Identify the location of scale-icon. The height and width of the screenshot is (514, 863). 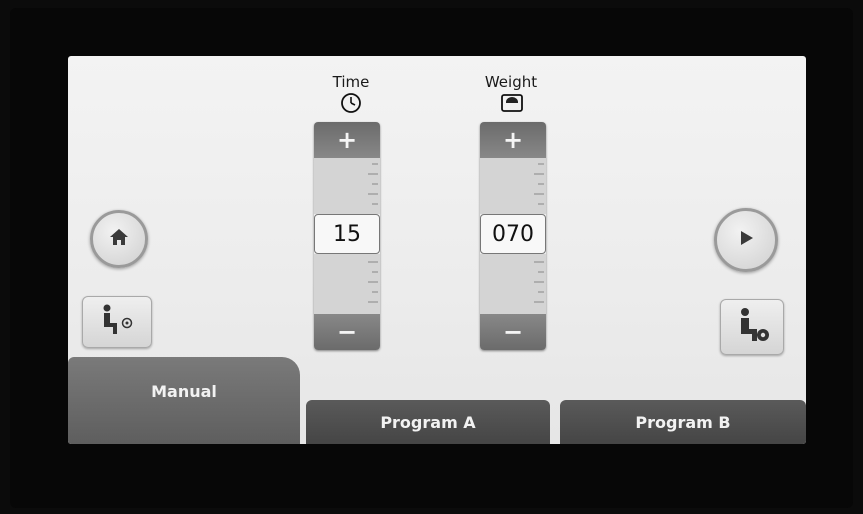
(512, 103).